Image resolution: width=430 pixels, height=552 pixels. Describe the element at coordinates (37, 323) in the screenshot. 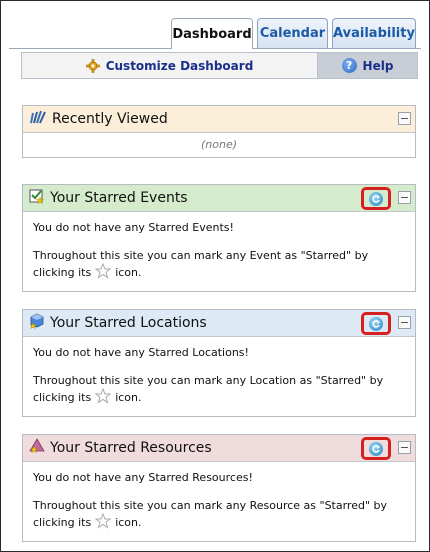

I see `starred-locations-icon` at that location.